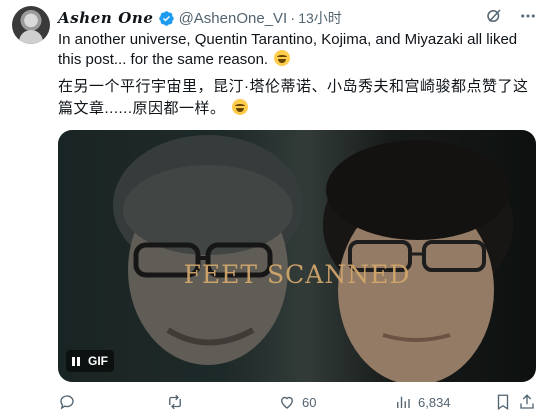 The height and width of the screenshot is (414, 550). I want to click on views-count: 6,834, so click(434, 402).